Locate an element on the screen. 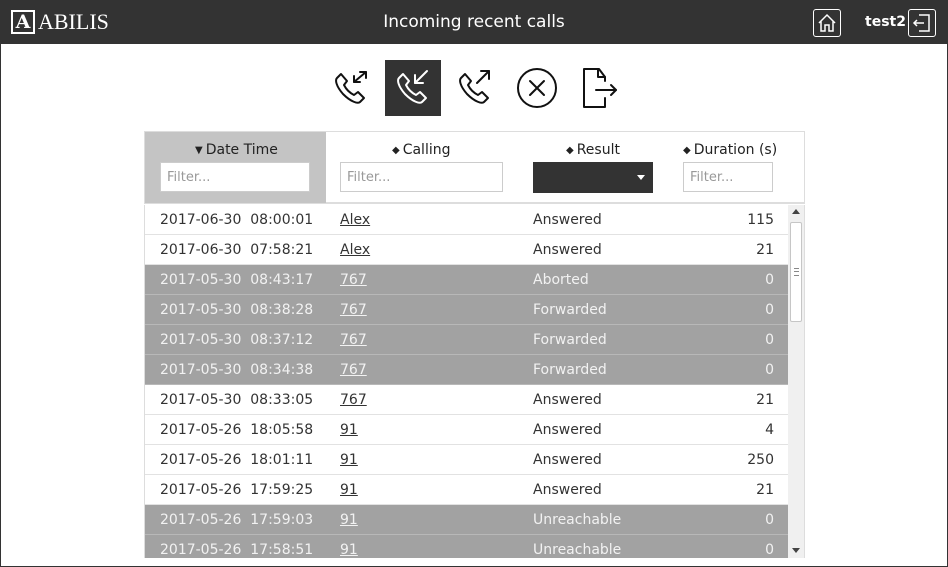 This screenshot has width=948, height=567. scroll-up-arrow-icon is located at coordinates (796, 211).